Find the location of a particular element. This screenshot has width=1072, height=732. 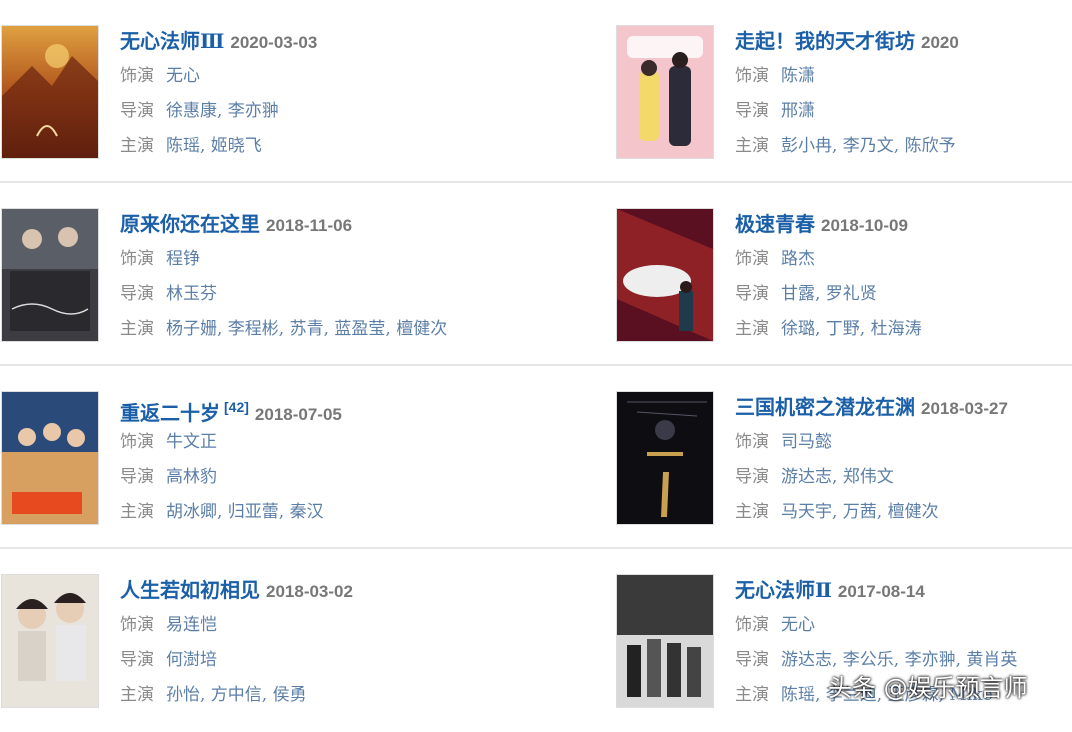

film-title: 原来你还在这里 is located at coordinates (190, 224).